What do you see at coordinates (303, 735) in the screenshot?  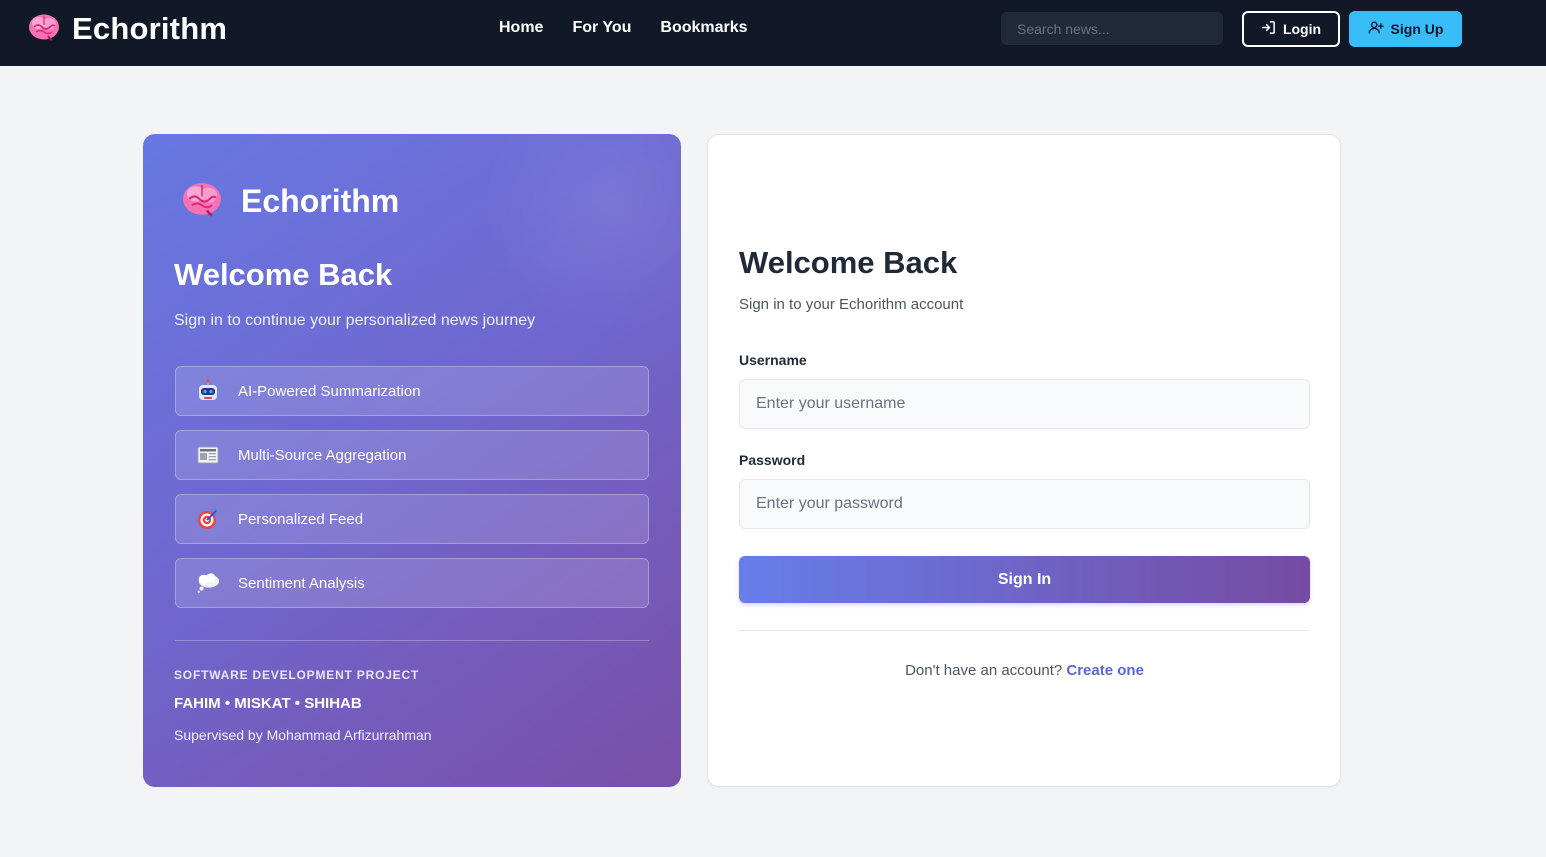 I see `supervisor-credit: Supervised by Mohammad Arfizurrahman` at bounding box center [303, 735].